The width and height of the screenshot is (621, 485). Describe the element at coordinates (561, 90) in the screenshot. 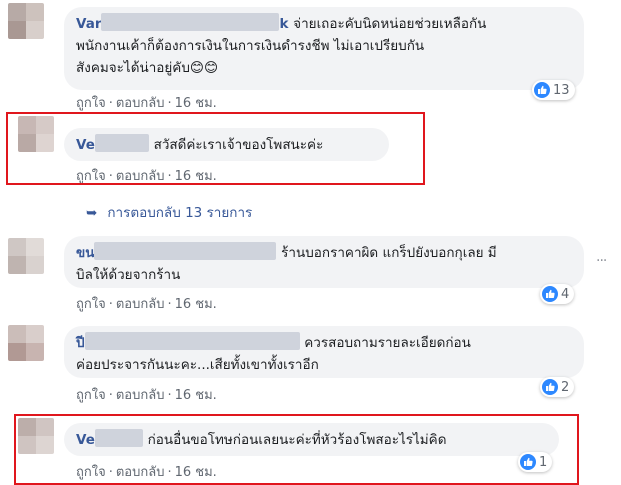

I see `reaction-count: 13` at that location.